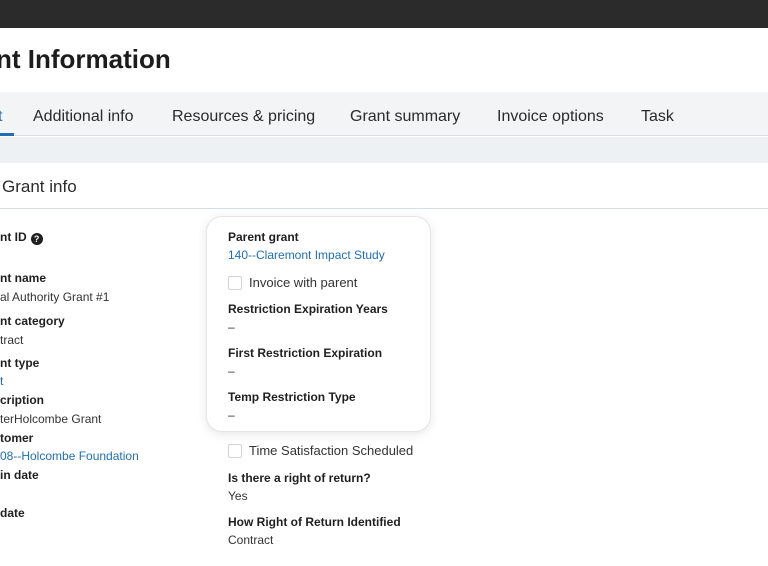 Image resolution: width=768 pixels, height=566 pixels. What do you see at coordinates (22, 400) in the screenshot?
I see `description-label: cription` at bounding box center [22, 400].